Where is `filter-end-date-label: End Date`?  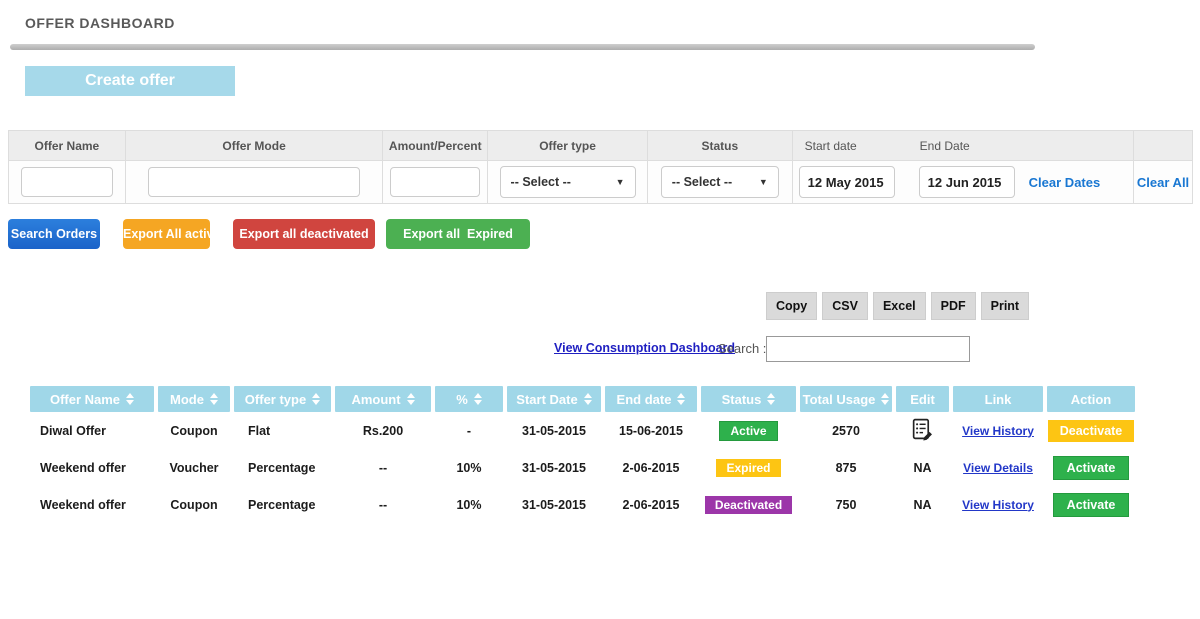
filter-end-date-label: End Date is located at coordinates (944, 145).